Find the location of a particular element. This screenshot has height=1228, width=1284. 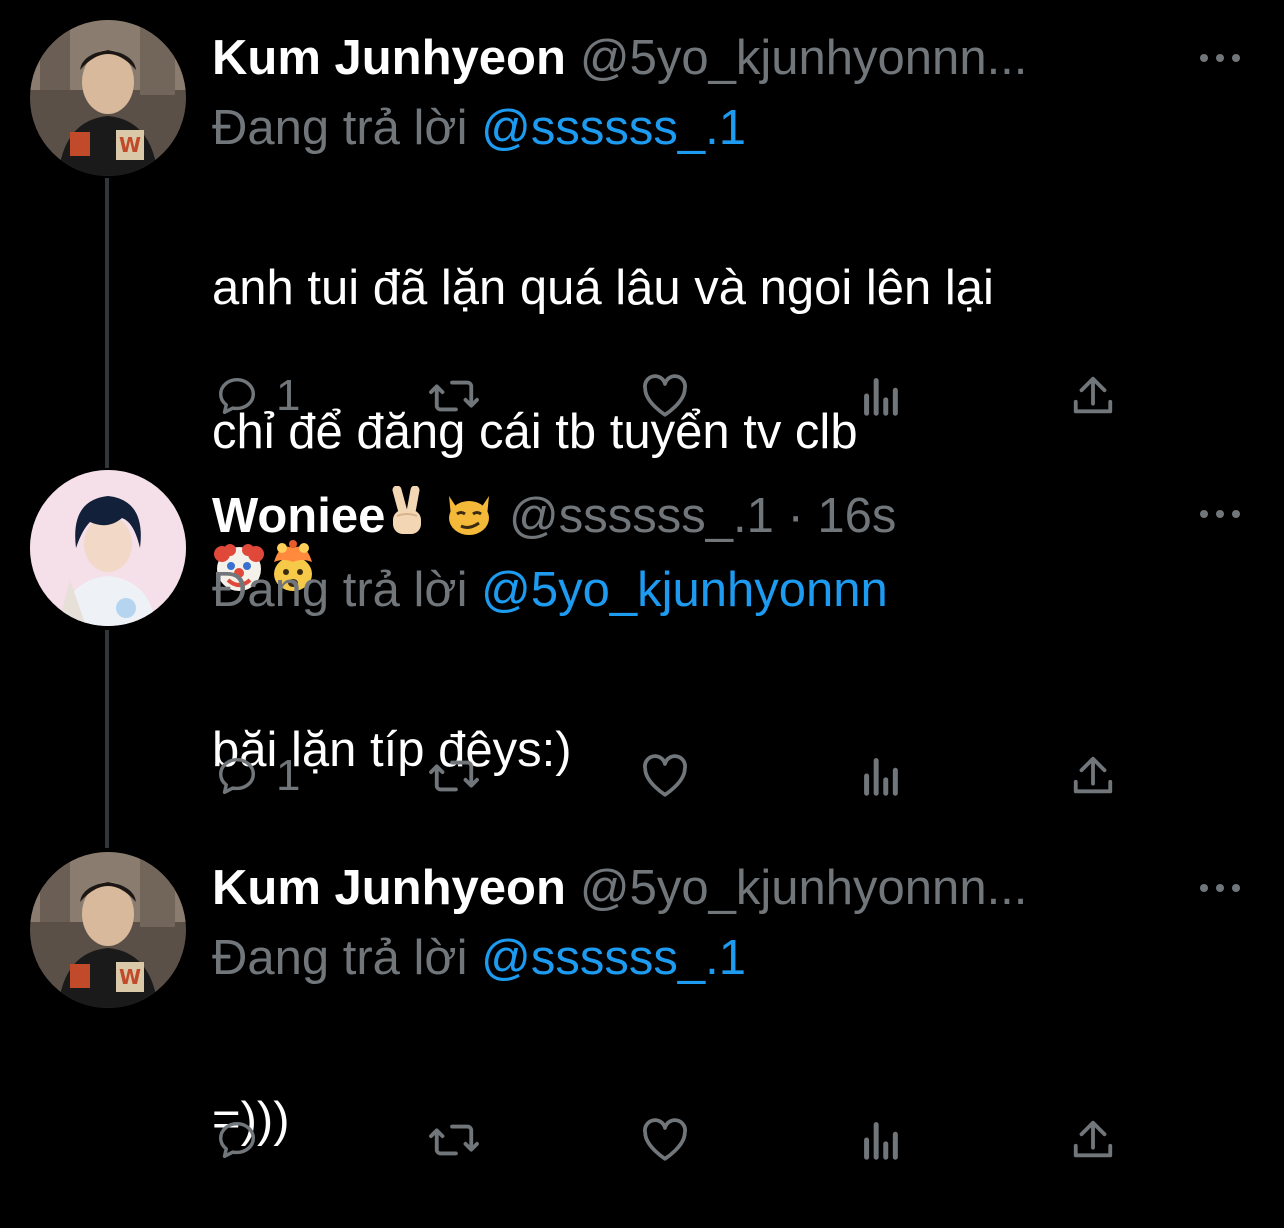

user-handle: @ssssss_.1 · 16s is located at coordinates (702, 516).